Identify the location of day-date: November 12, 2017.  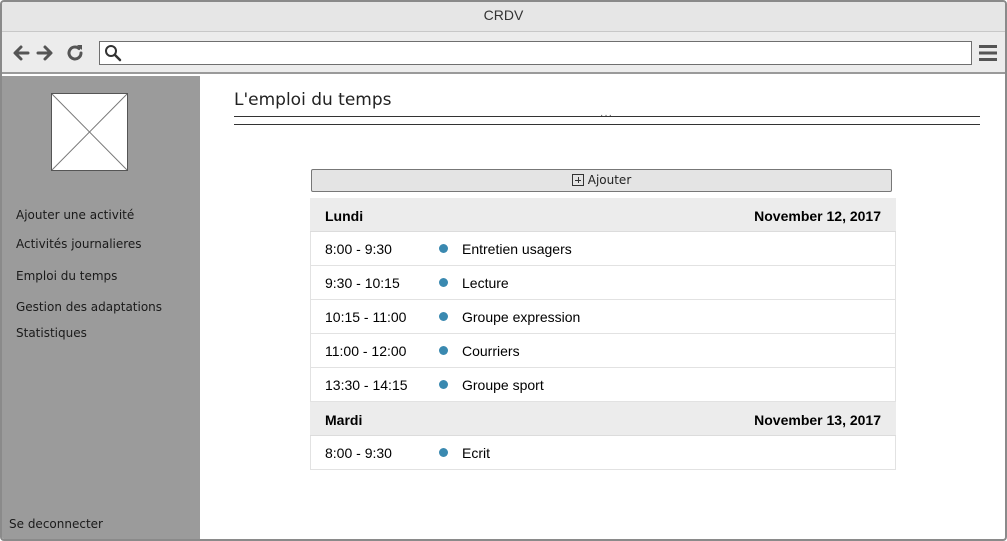
(817, 216).